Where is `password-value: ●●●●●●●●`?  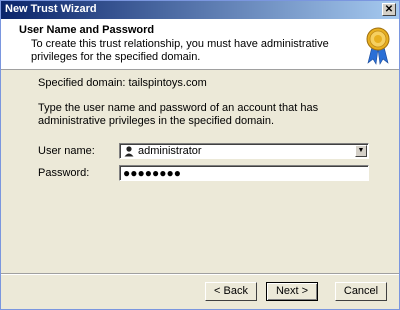 password-value: ●●●●●●●● is located at coordinates (152, 173).